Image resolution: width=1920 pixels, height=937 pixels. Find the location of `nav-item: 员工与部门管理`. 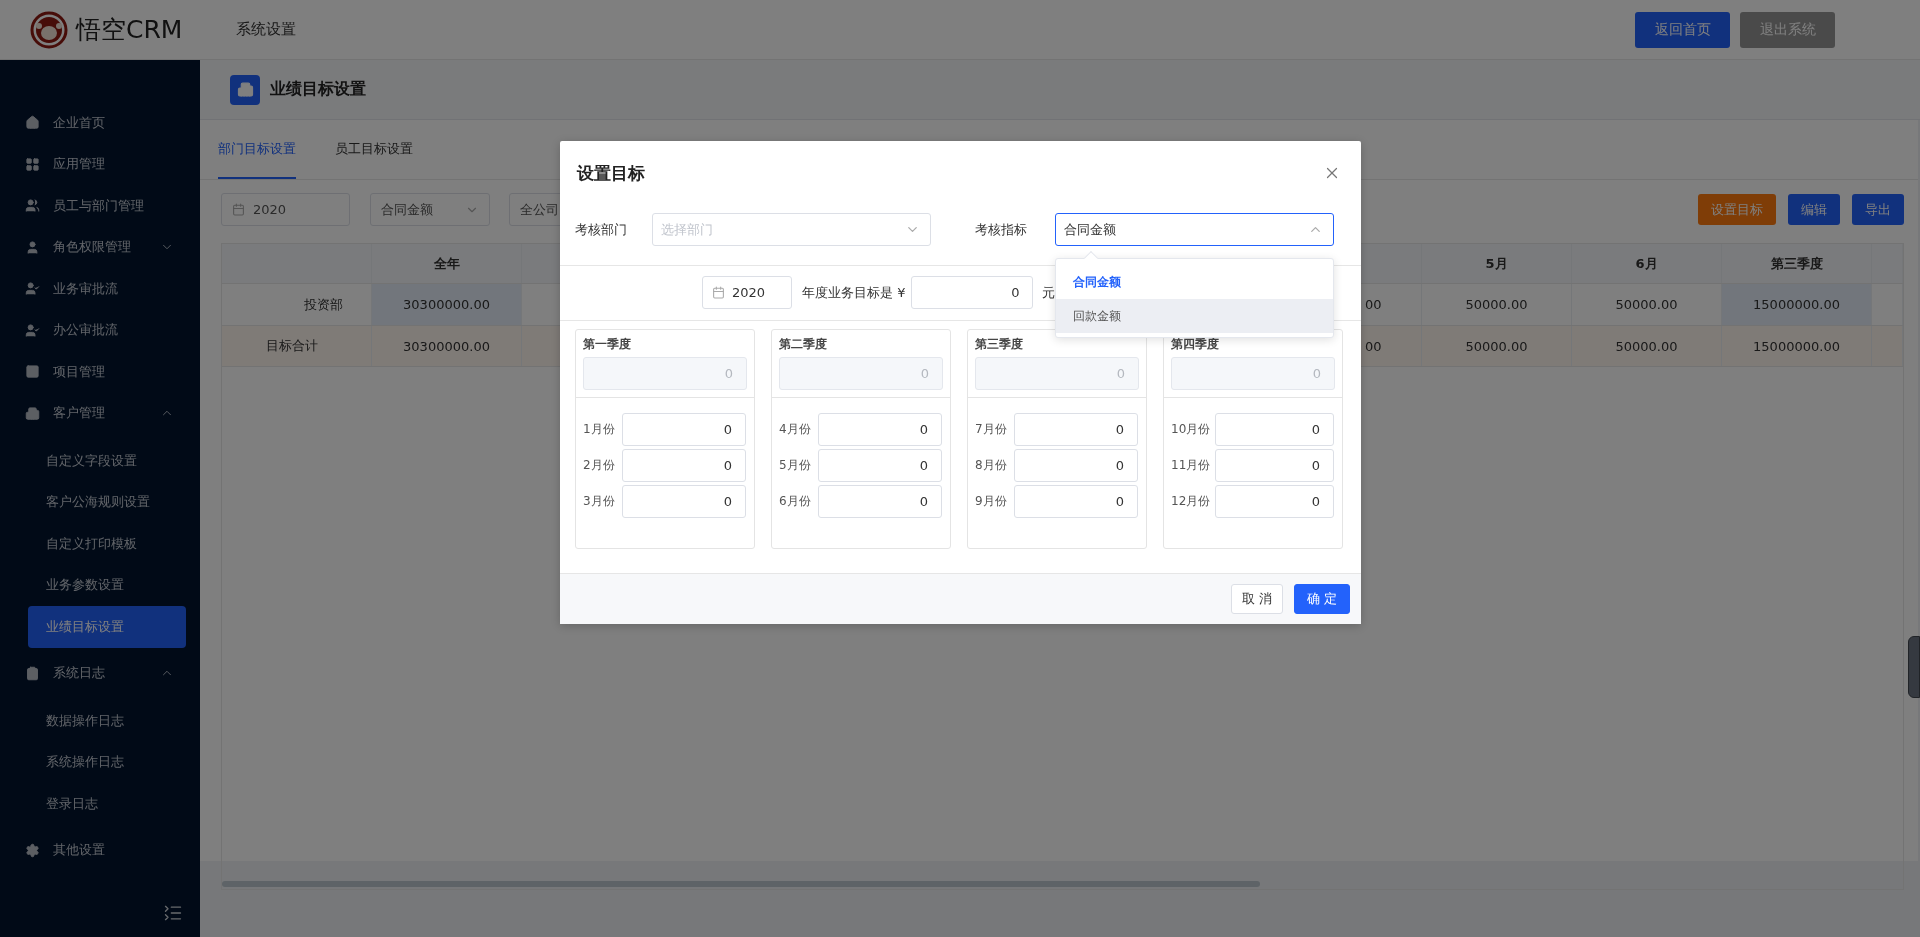

nav-item: 员工与部门管理 is located at coordinates (100, 206).